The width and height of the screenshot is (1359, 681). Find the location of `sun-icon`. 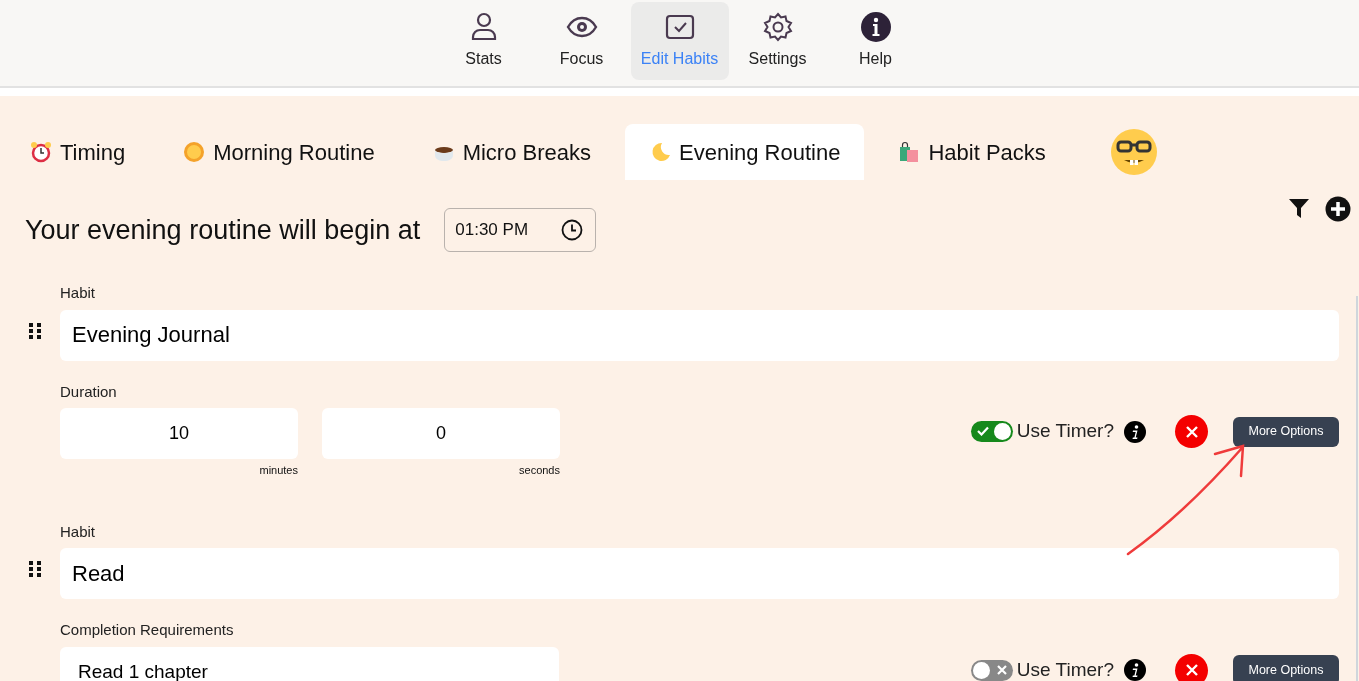

sun-icon is located at coordinates (194, 152).